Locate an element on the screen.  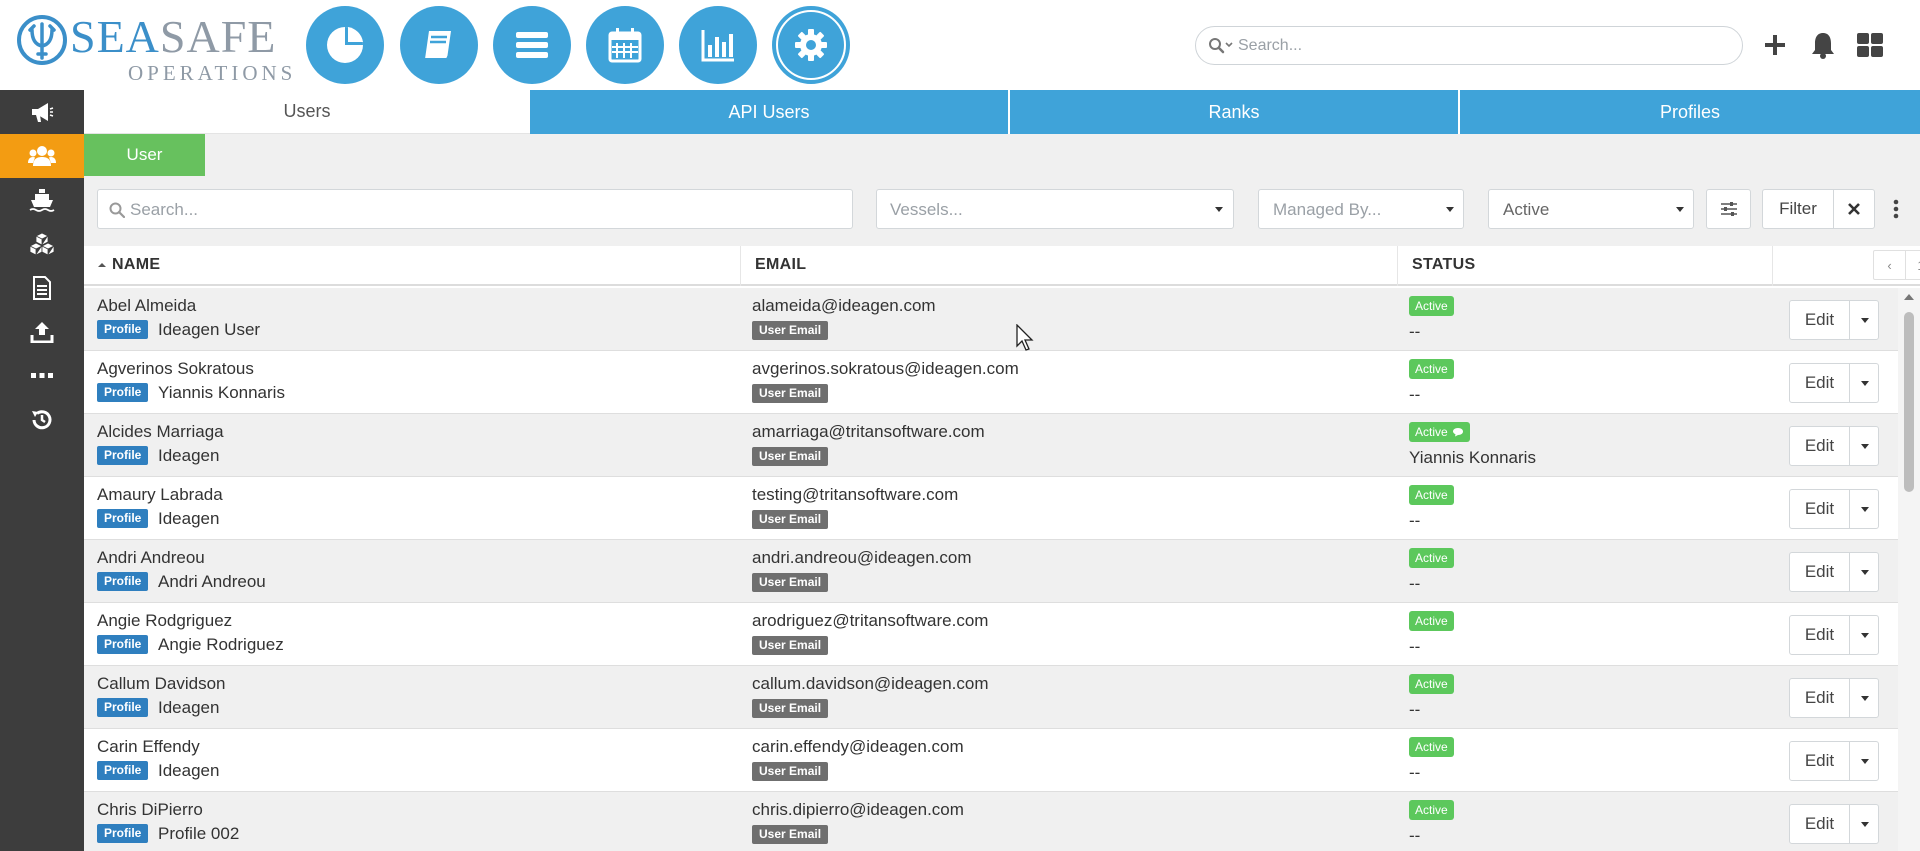
module-list-button is located at coordinates (532, 45).